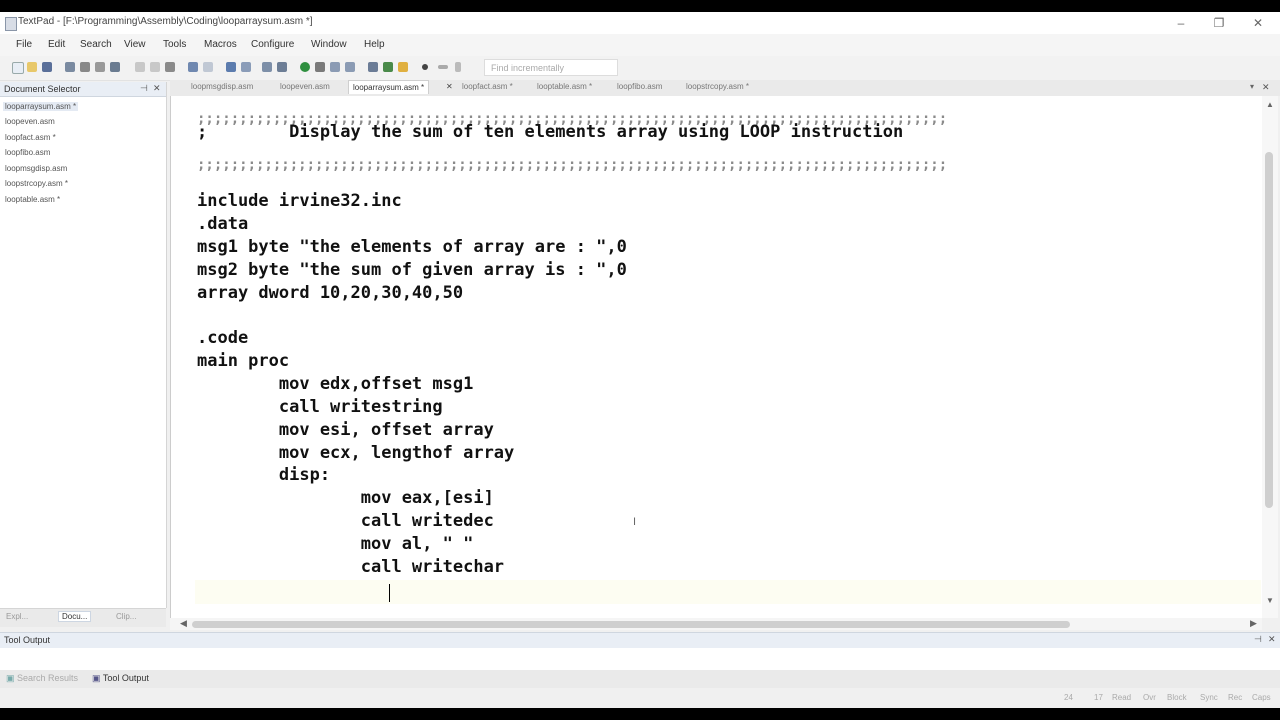 The height and width of the screenshot is (720, 1280). What do you see at coordinates (267, 67) in the screenshot?
I see `word-wrap-icon` at bounding box center [267, 67].